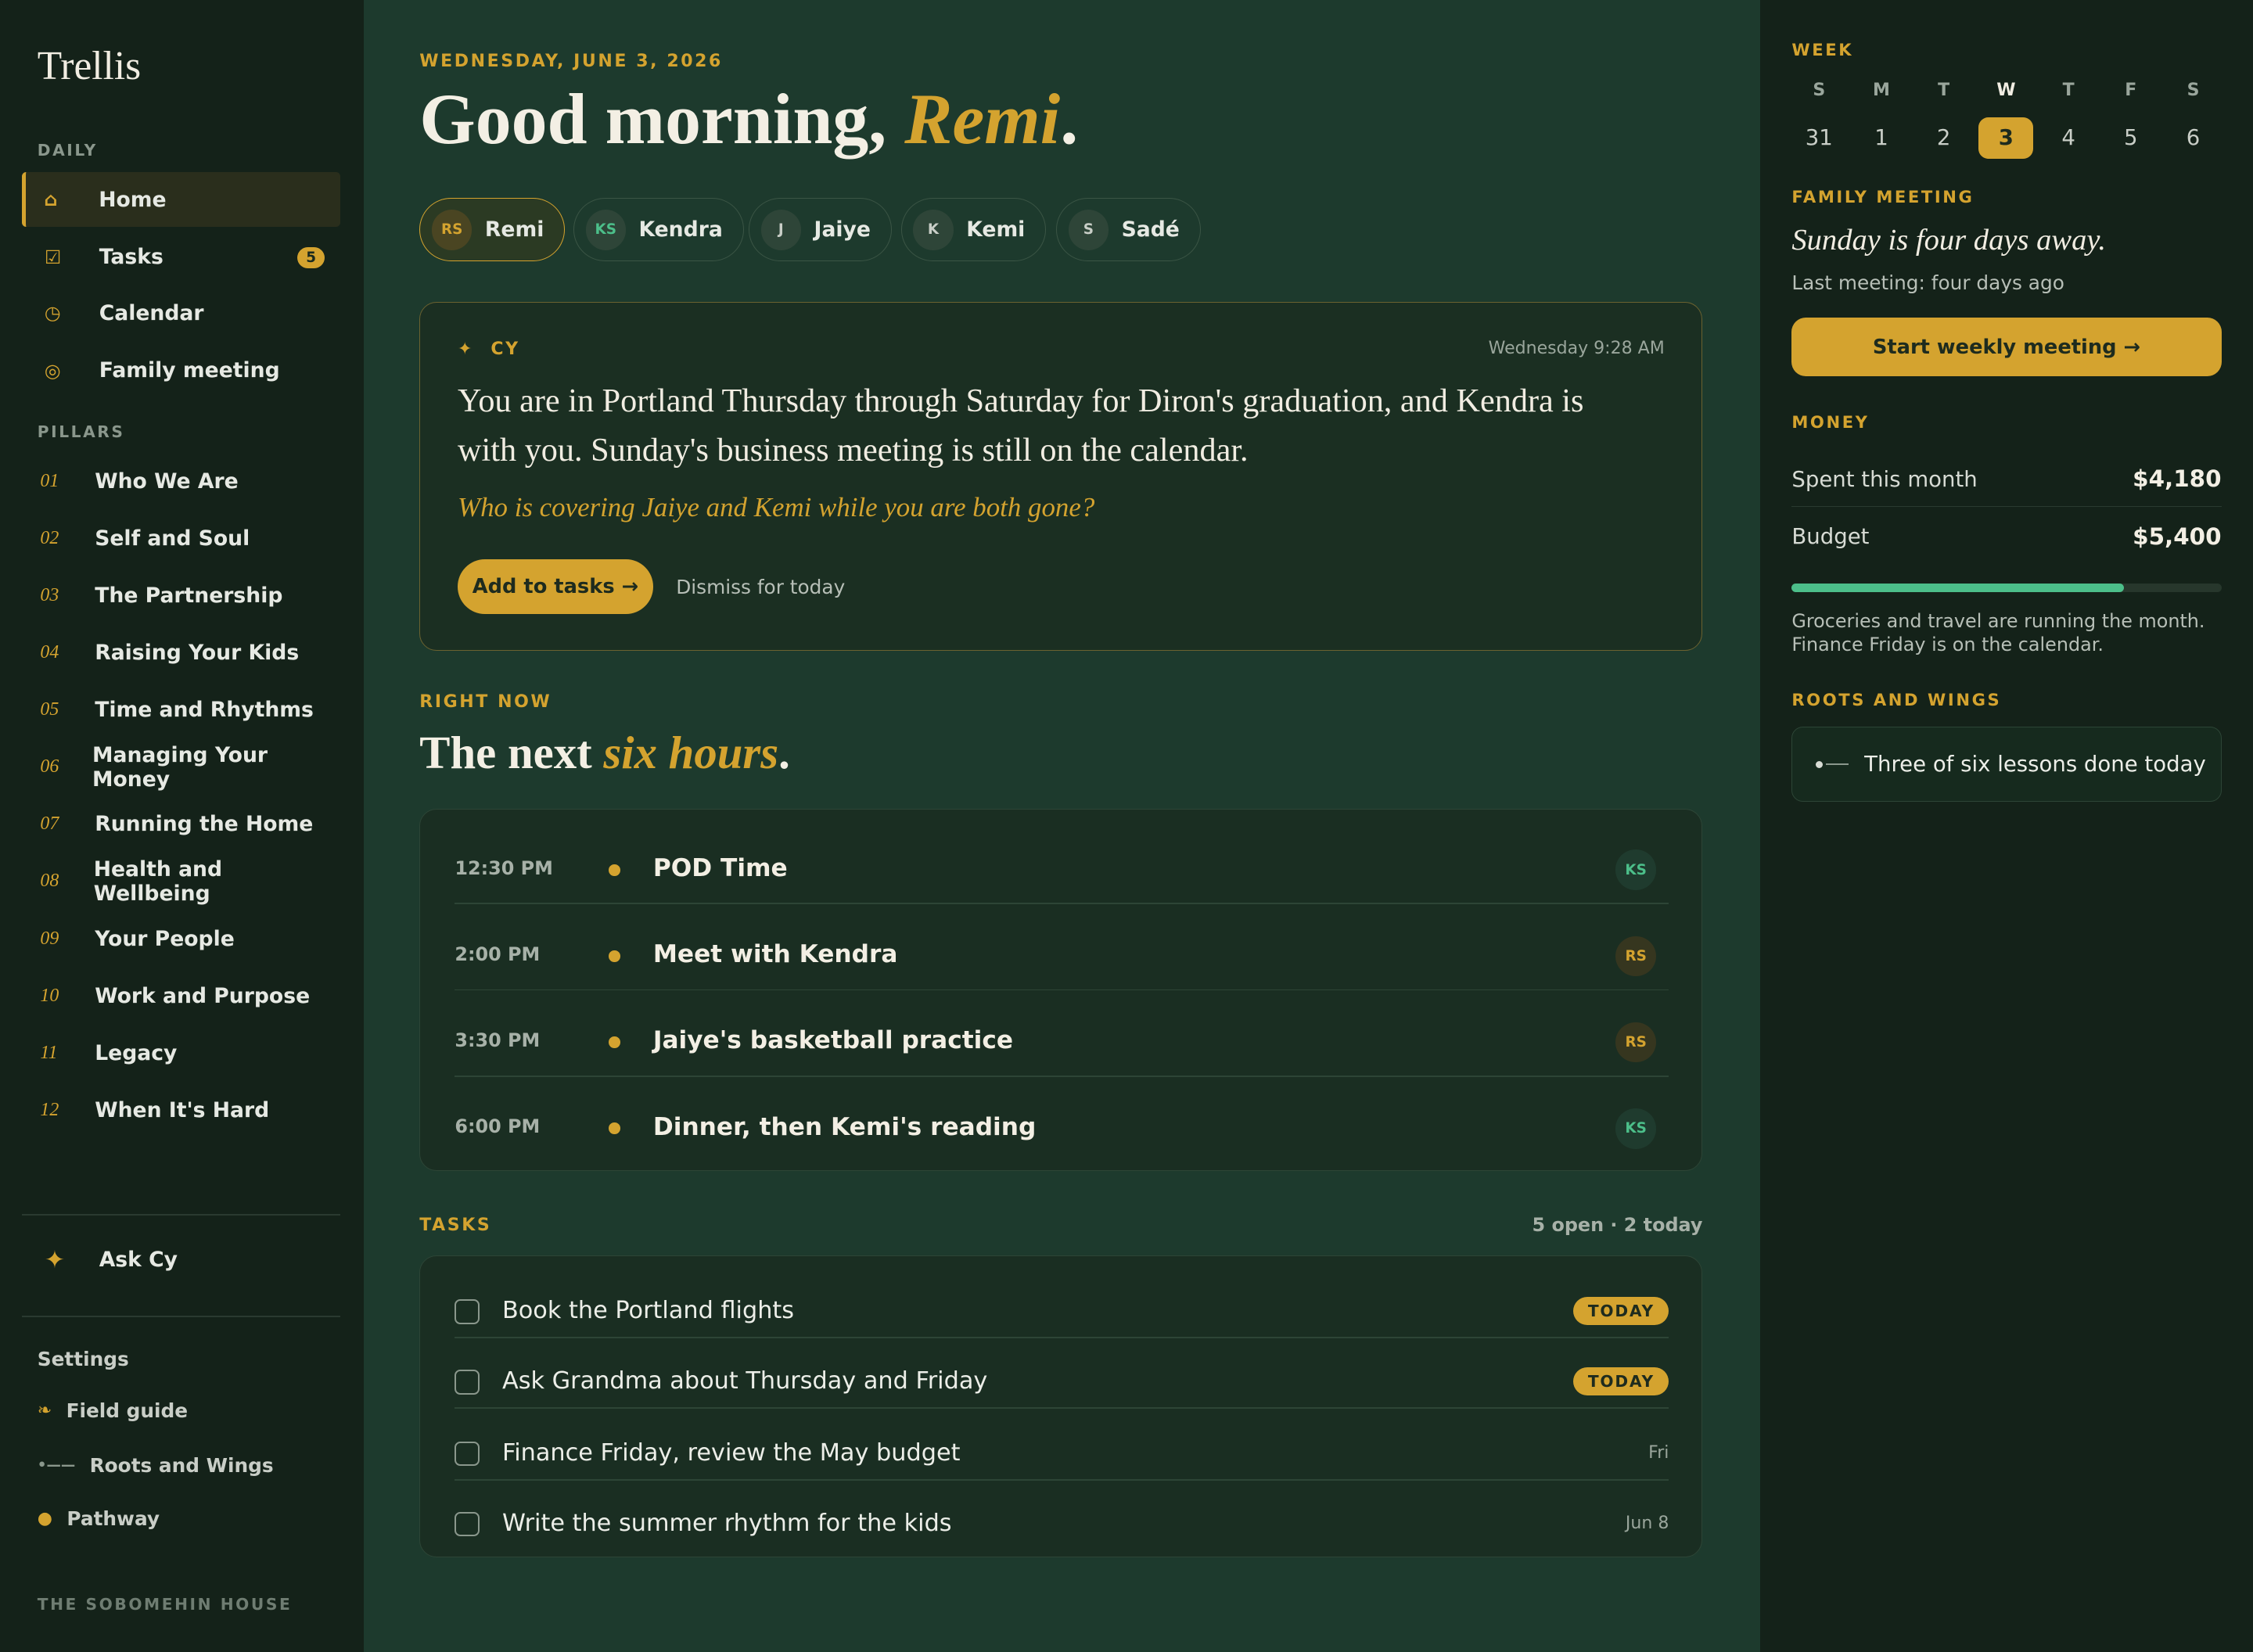 This screenshot has width=2253, height=1652. I want to click on task-text: Ask Grandma about Thursday and Friday, so click(744, 1381).